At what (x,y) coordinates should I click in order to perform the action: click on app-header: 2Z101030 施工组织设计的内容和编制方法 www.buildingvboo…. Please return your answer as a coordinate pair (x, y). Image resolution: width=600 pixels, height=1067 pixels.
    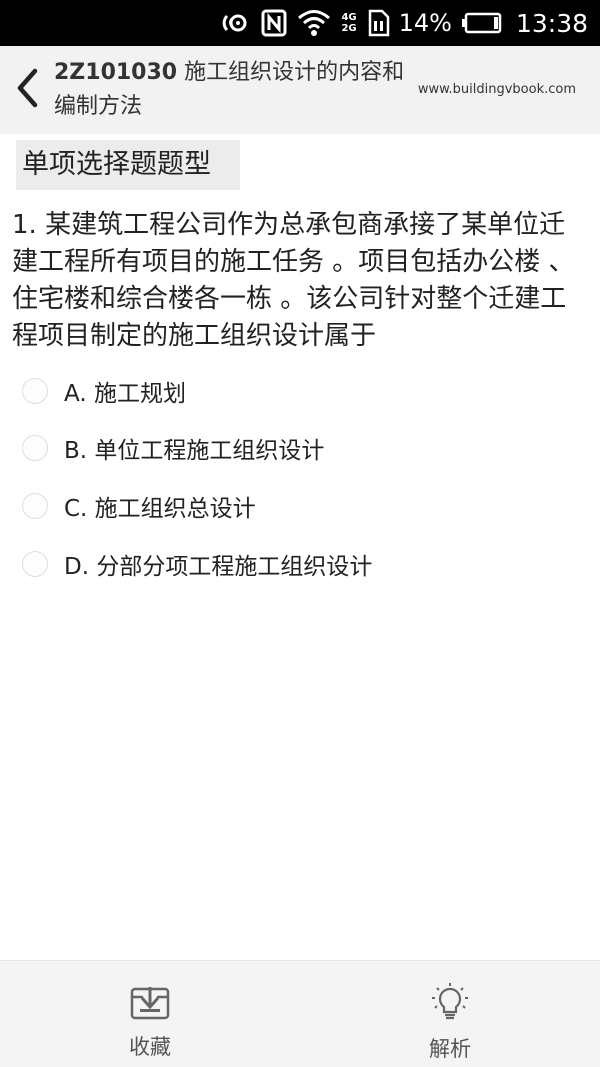
    Looking at the image, I should click on (300, 90).